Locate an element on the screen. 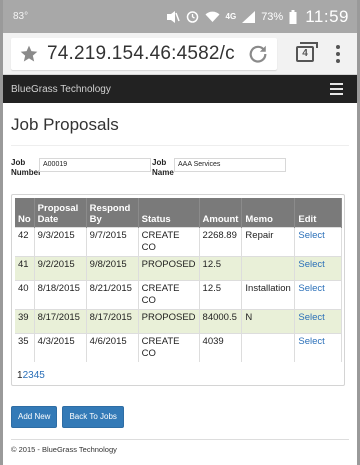 This screenshot has width=360, height=465. status-bar: 83° 4G 73% 11:59 is located at coordinates (180, 16).